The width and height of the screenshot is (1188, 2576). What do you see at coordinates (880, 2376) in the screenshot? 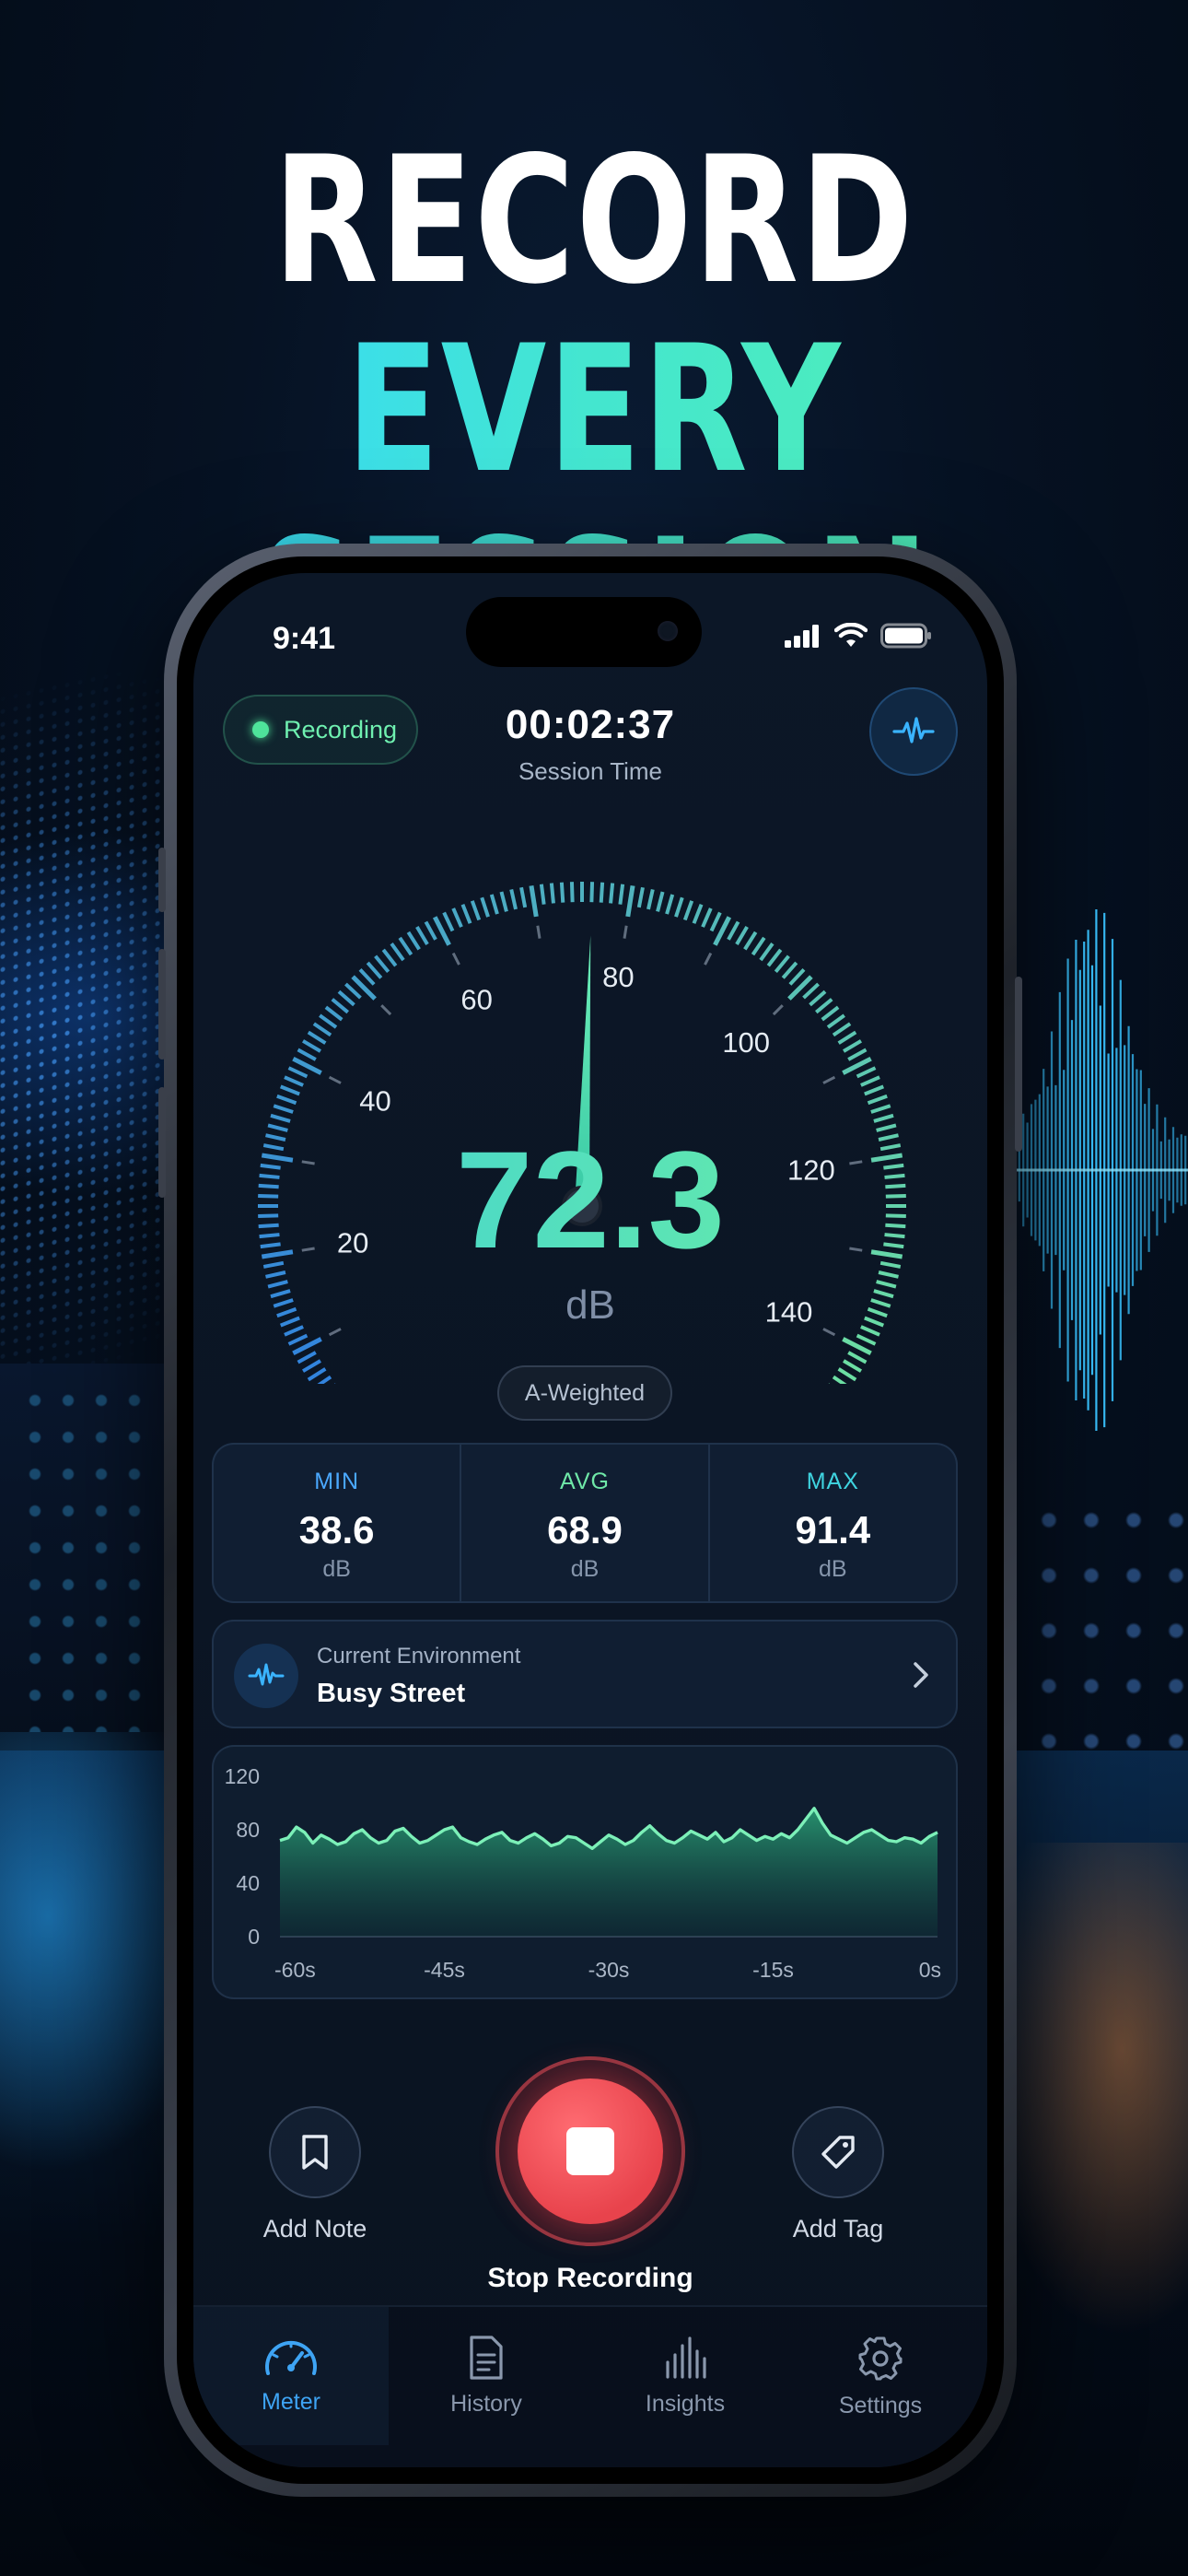
I see `tab-settings: Settings` at bounding box center [880, 2376].